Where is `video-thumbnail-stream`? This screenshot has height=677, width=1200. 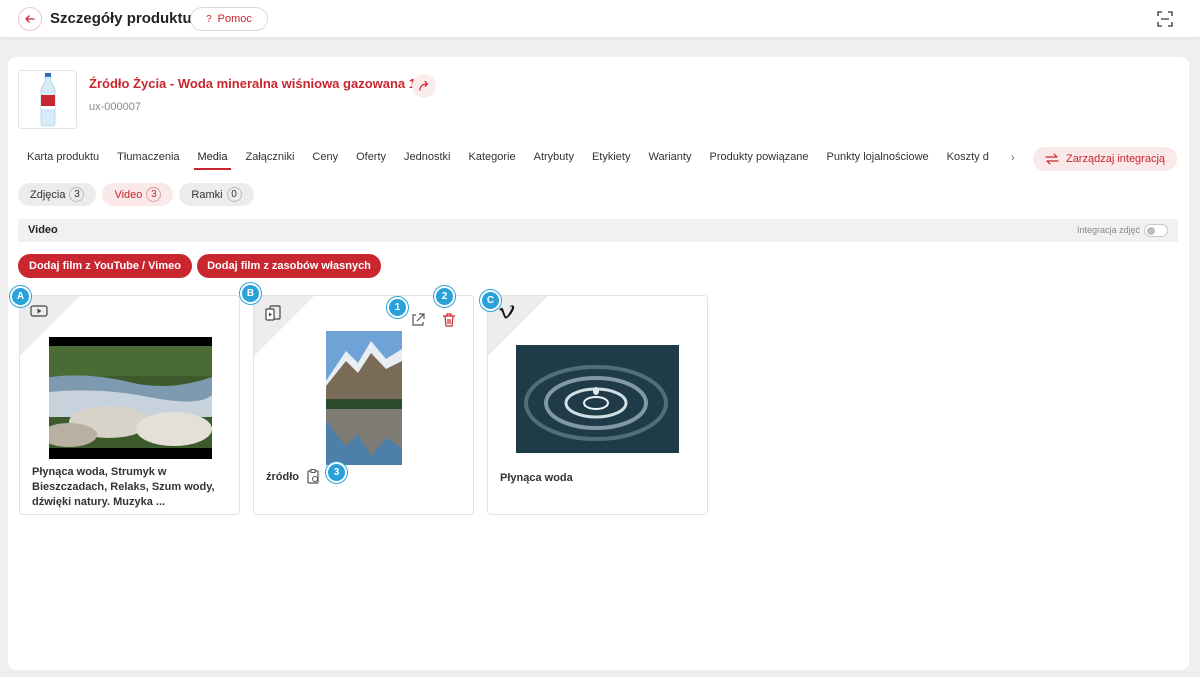 video-thumbnail-stream is located at coordinates (130, 398).